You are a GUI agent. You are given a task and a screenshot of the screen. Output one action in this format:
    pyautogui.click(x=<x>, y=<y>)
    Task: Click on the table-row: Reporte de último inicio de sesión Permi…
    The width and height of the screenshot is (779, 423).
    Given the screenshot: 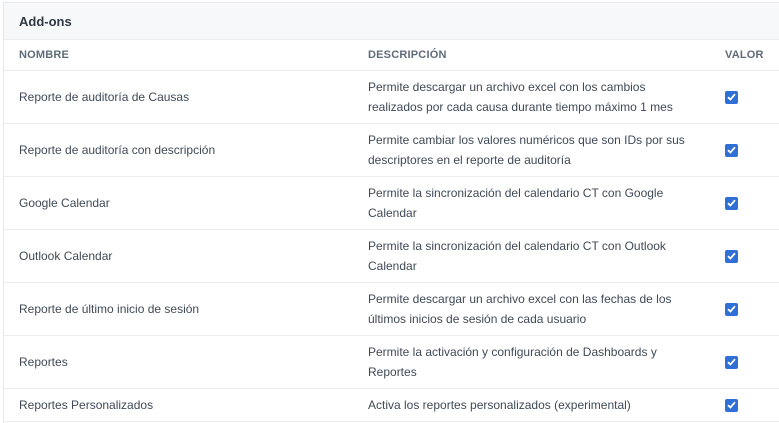 What is the action you would take?
    pyautogui.click(x=391, y=309)
    